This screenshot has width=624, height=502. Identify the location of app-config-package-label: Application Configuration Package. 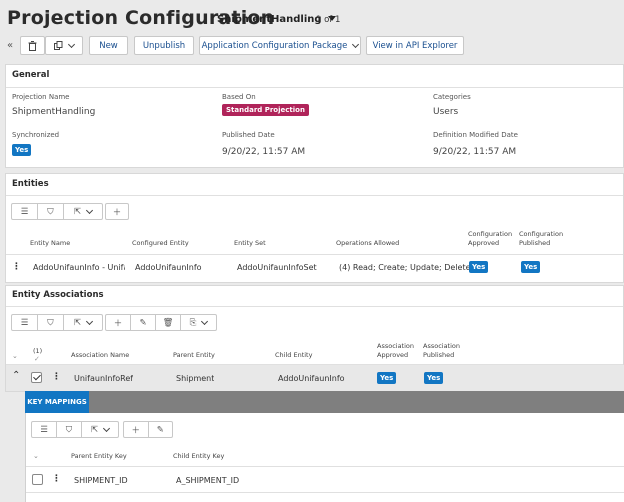
(274, 45).